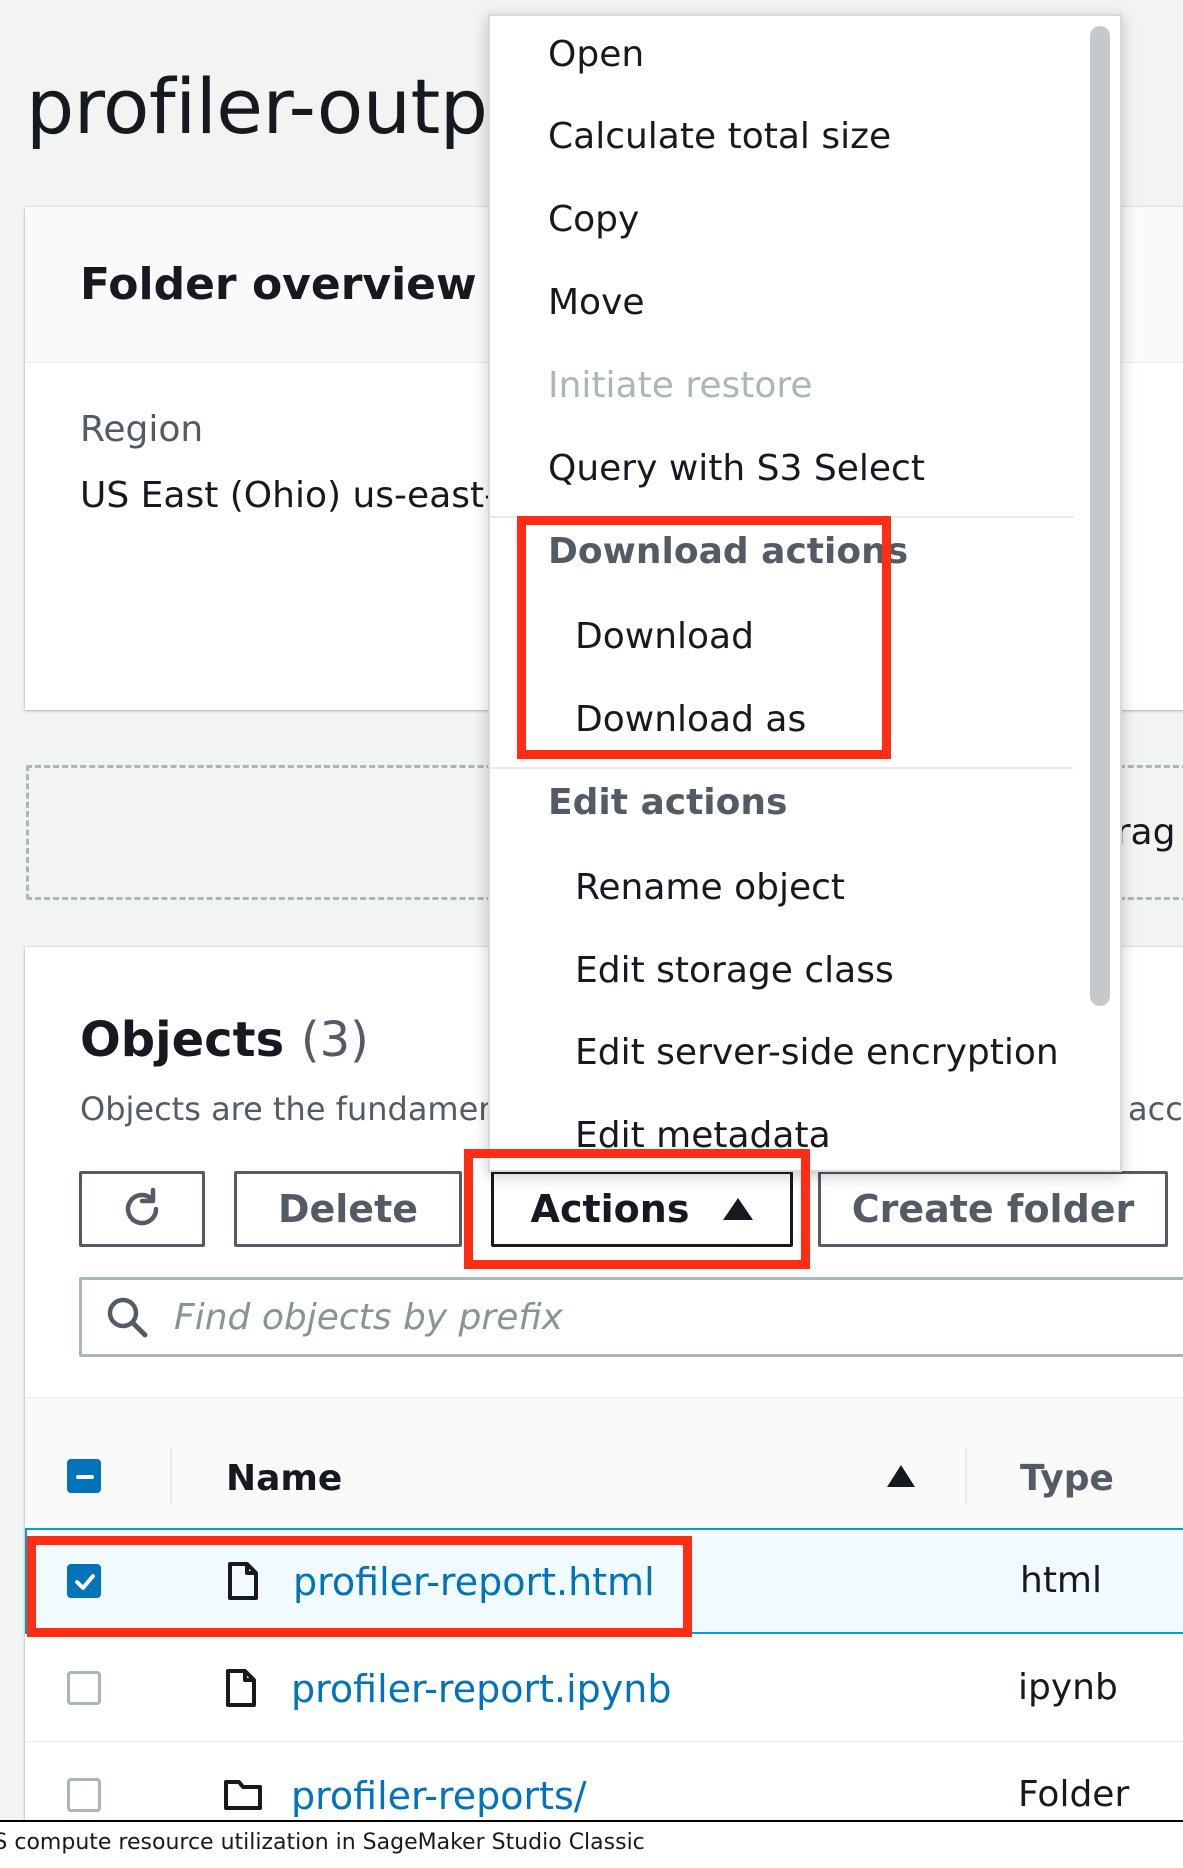 Image resolution: width=1183 pixels, height=1868 pixels. I want to click on folder-overview-title: Folder overview, so click(278, 284).